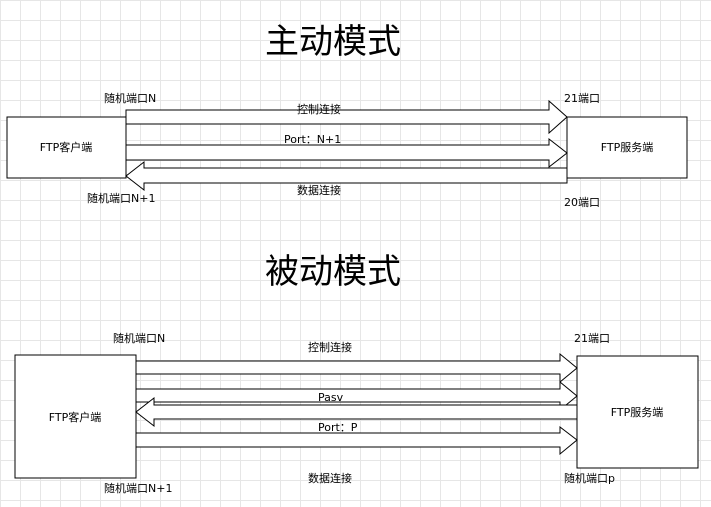 The height and width of the screenshot is (507, 711). What do you see at coordinates (121, 198) in the screenshot?
I see `active-client-port-bottom: 随机端口N+1` at bounding box center [121, 198].